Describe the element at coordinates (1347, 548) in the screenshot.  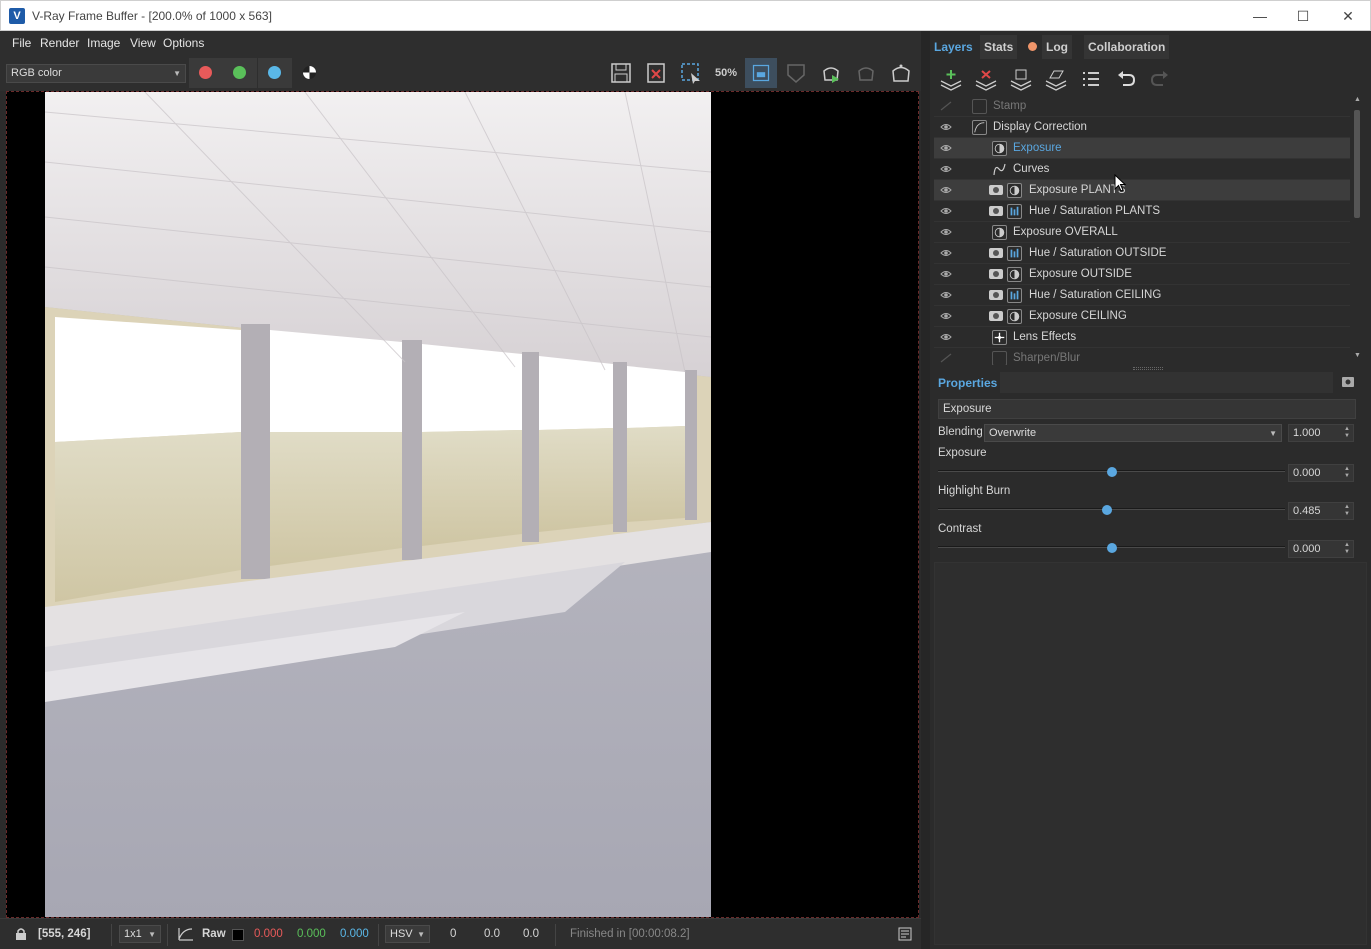
I see `spinner-arrows-icon: ▲ ▼` at that location.